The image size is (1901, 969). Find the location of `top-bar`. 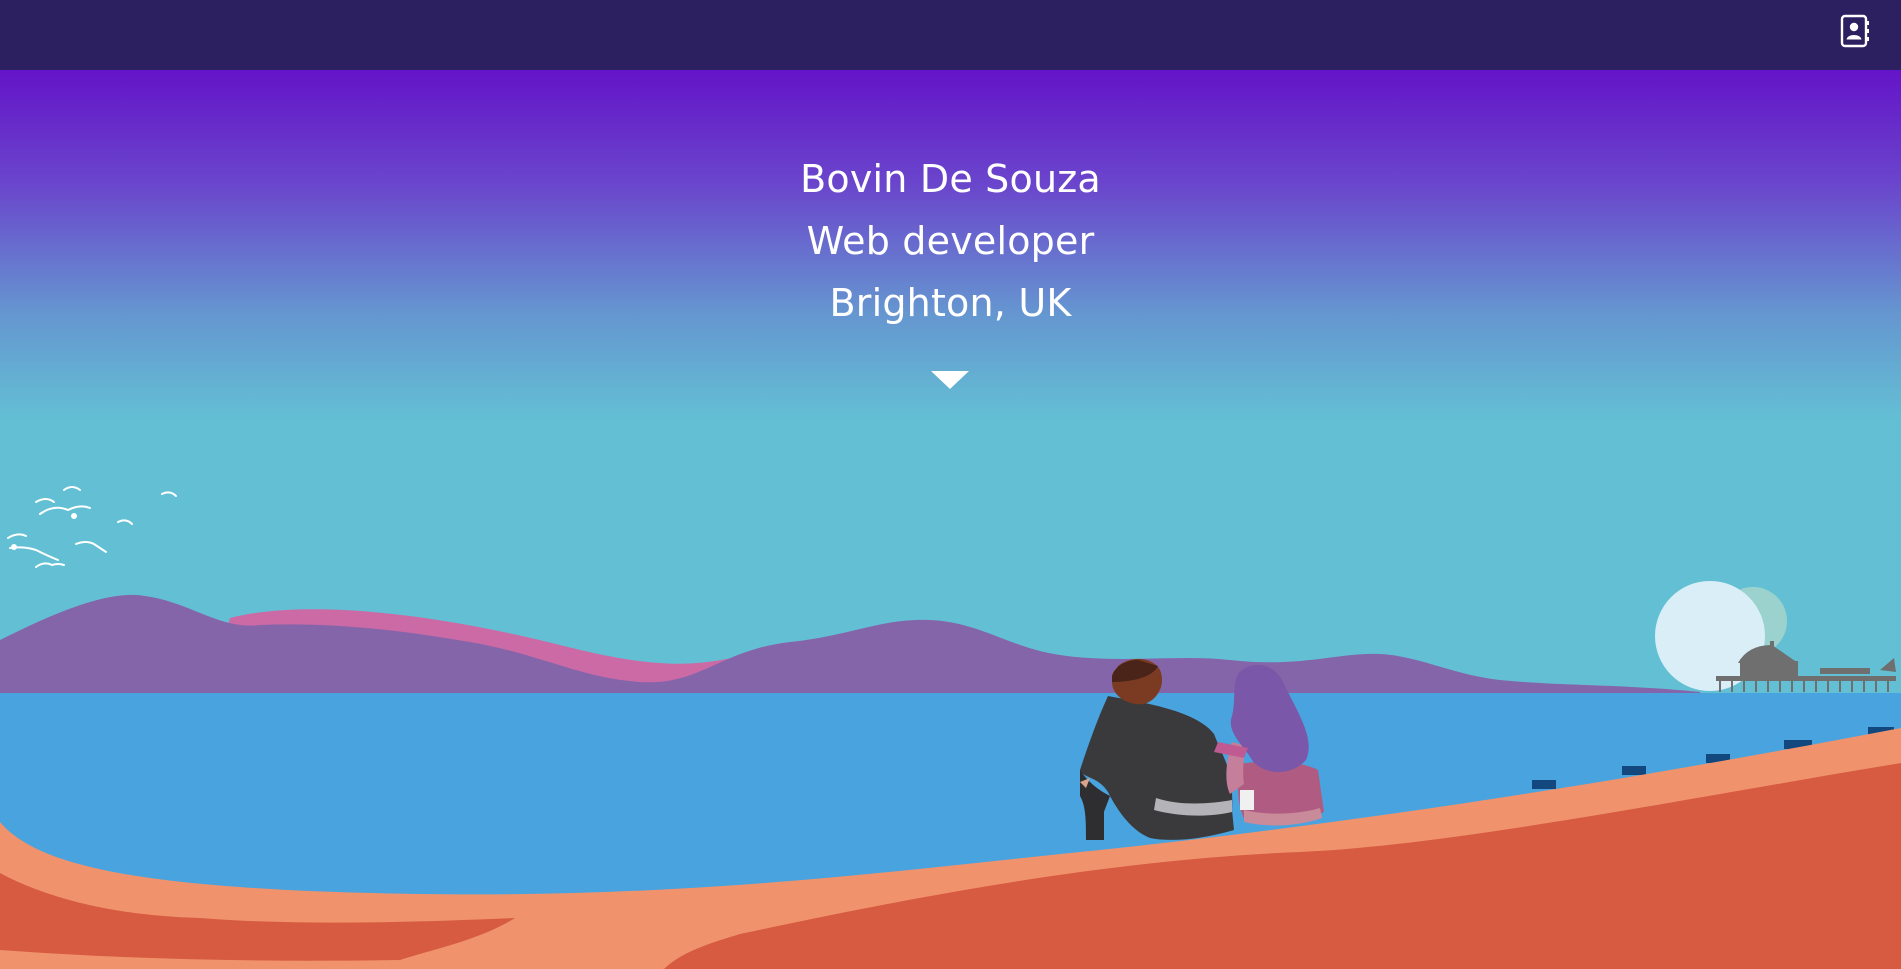

top-bar is located at coordinates (950, 35).